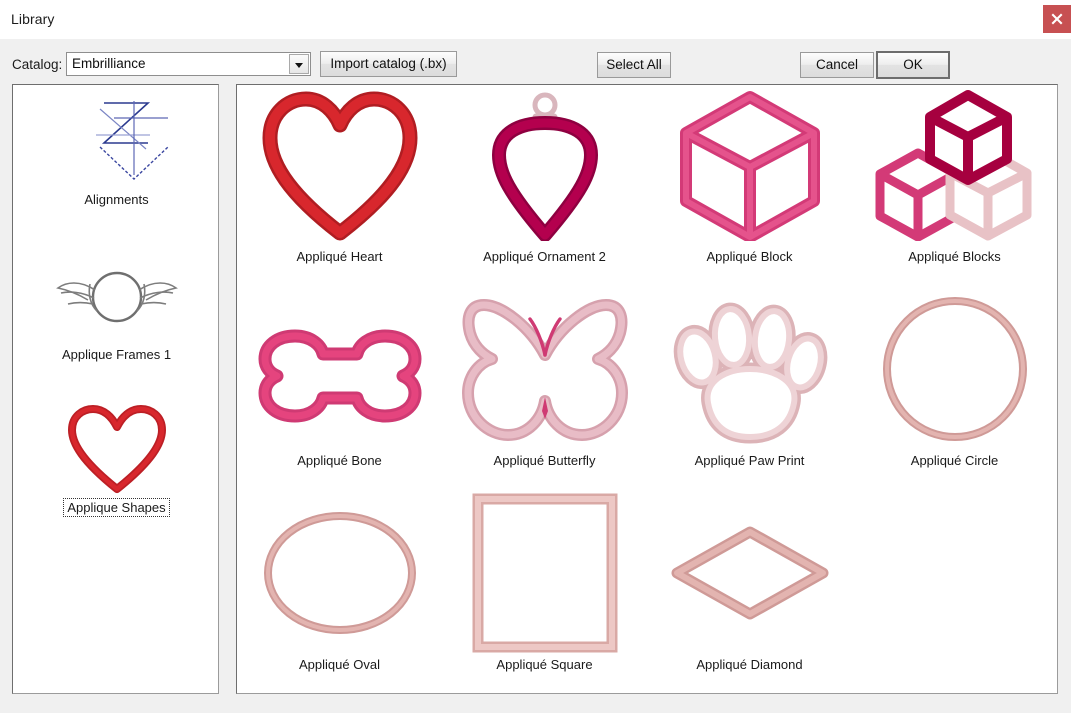 This screenshot has height=713, width=1071. What do you see at coordinates (188, 64) in the screenshot?
I see `catalog-select: Embrilliance` at bounding box center [188, 64].